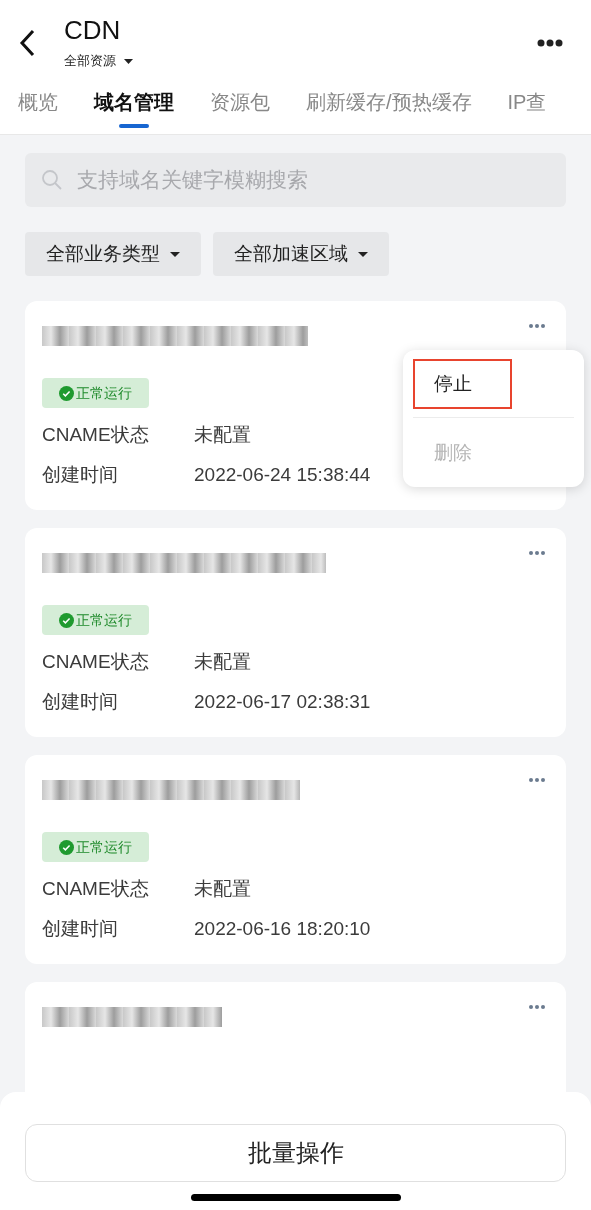  I want to click on tab: 刷新缓存/预热缓存, so click(389, 110).